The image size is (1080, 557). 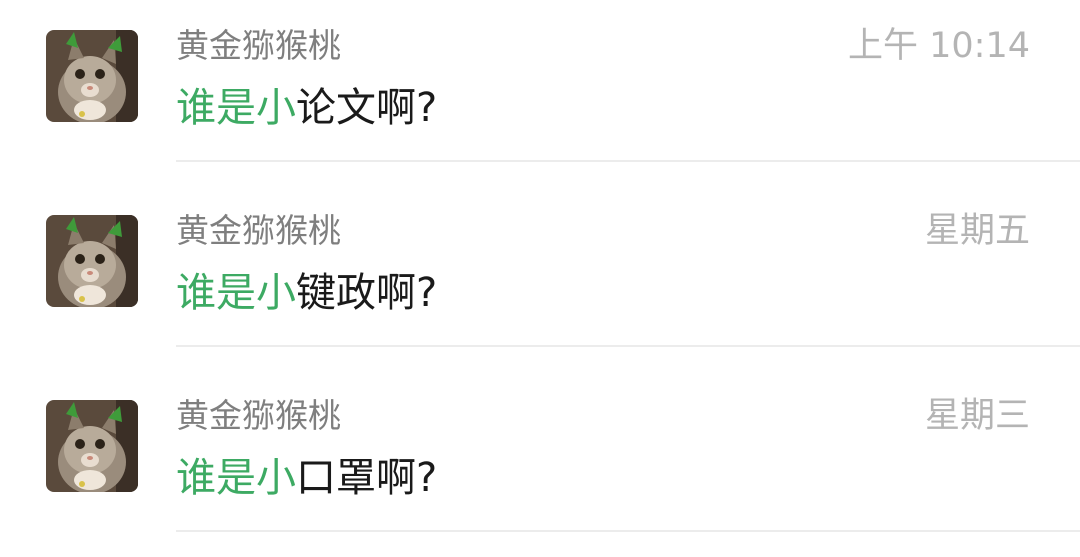 What do you see at coordinates (367, 108) in the screenshot?
I see `message-rest: 论文啊?` at bounding box center [367, 108].